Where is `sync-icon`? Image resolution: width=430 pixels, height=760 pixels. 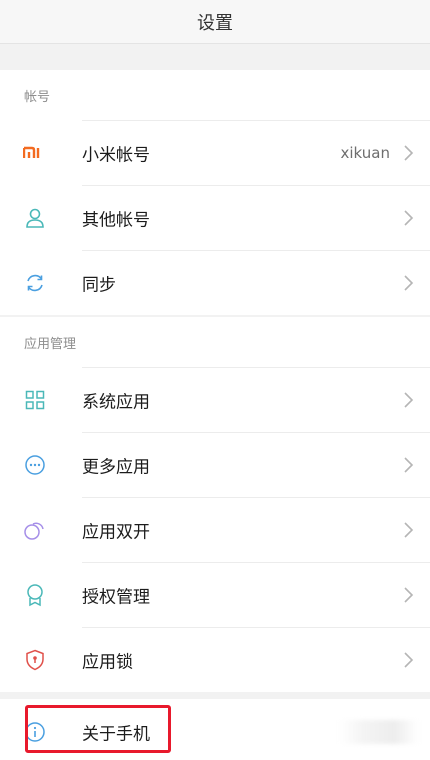
sync-icon is located at coordinates (35, 283).